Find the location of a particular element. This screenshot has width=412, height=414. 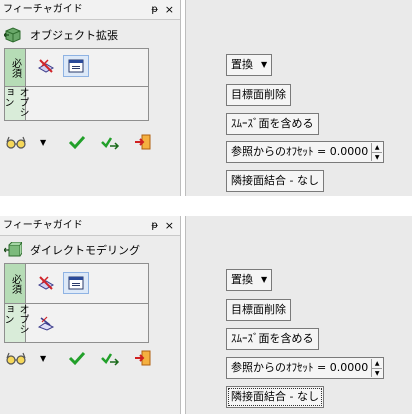

select-face-icon is located at coordinates (46, 323).